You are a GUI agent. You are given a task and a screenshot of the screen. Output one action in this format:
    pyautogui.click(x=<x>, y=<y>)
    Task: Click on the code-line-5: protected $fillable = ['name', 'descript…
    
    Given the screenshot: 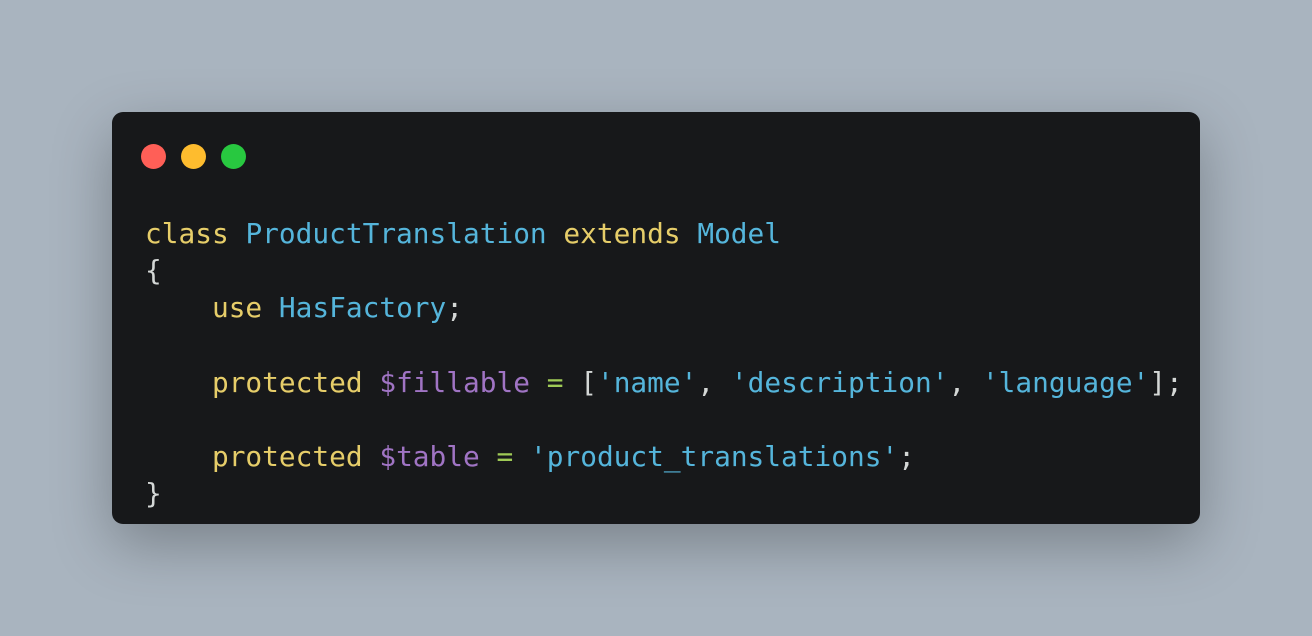 What is the action you would take?
    pyautogui.click(x=664, y=382)
    